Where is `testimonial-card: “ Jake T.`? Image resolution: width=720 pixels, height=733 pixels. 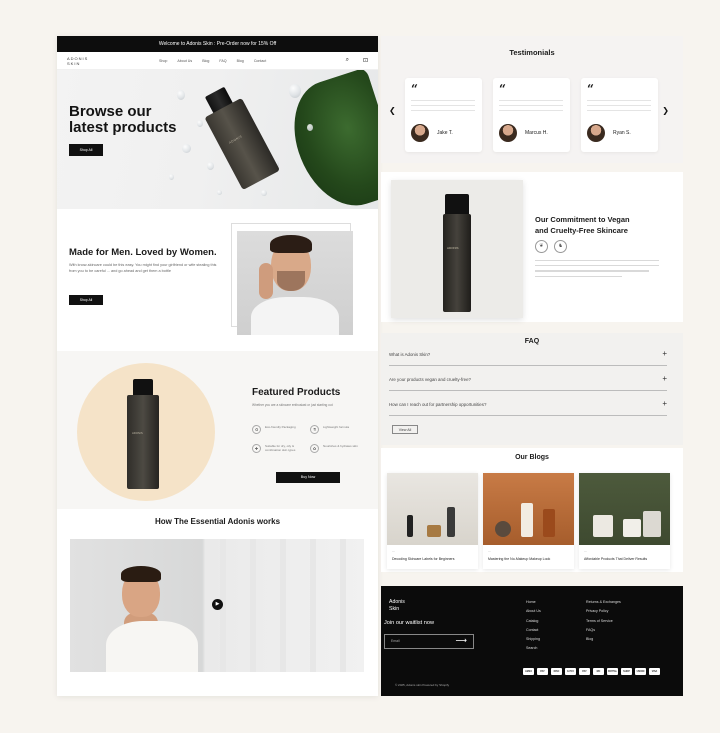
testimonial-card: “ Jake T. is located at coordinates (443, 115).